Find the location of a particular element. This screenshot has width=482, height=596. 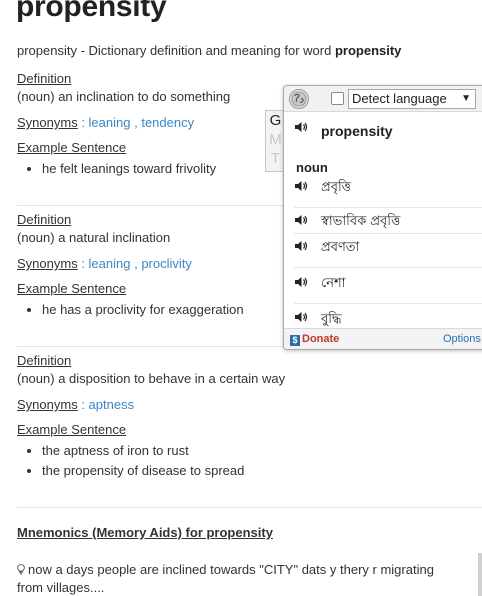

globe-glyph is located at coordinates (299, 99).